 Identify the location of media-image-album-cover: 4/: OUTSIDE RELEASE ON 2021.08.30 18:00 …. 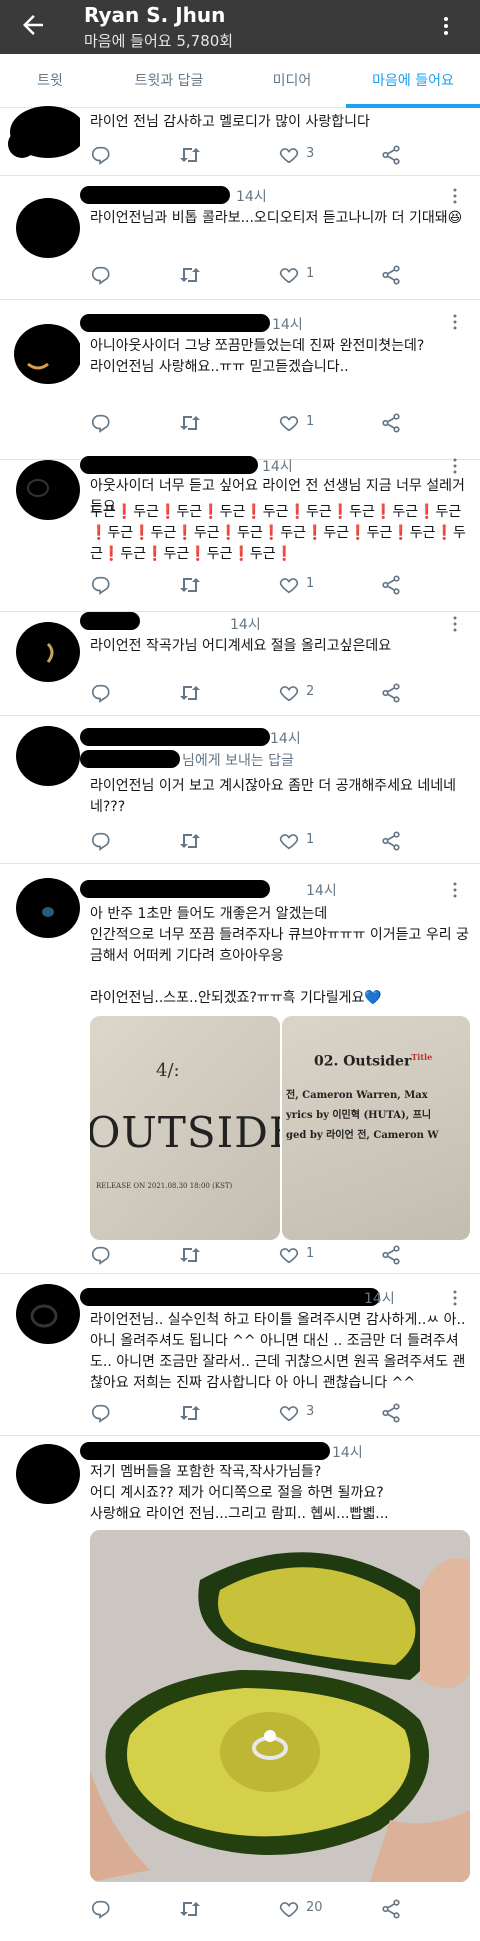
(185, 1128).